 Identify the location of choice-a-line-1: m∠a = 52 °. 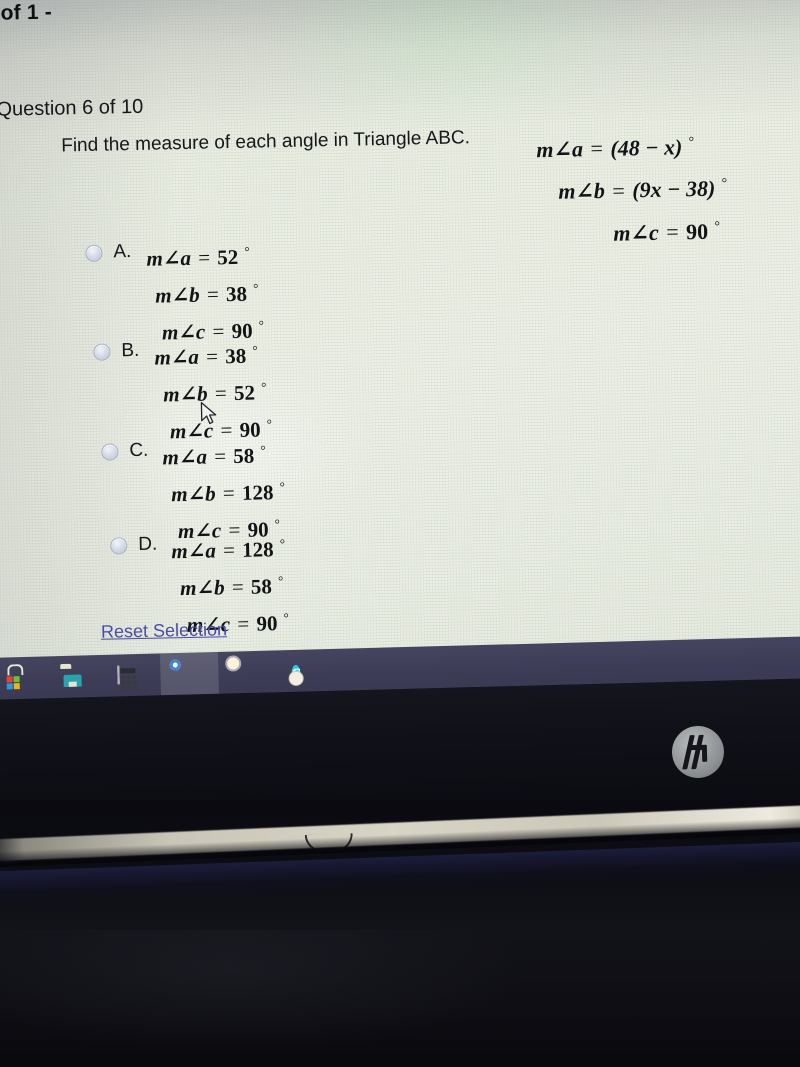
(204, 254).